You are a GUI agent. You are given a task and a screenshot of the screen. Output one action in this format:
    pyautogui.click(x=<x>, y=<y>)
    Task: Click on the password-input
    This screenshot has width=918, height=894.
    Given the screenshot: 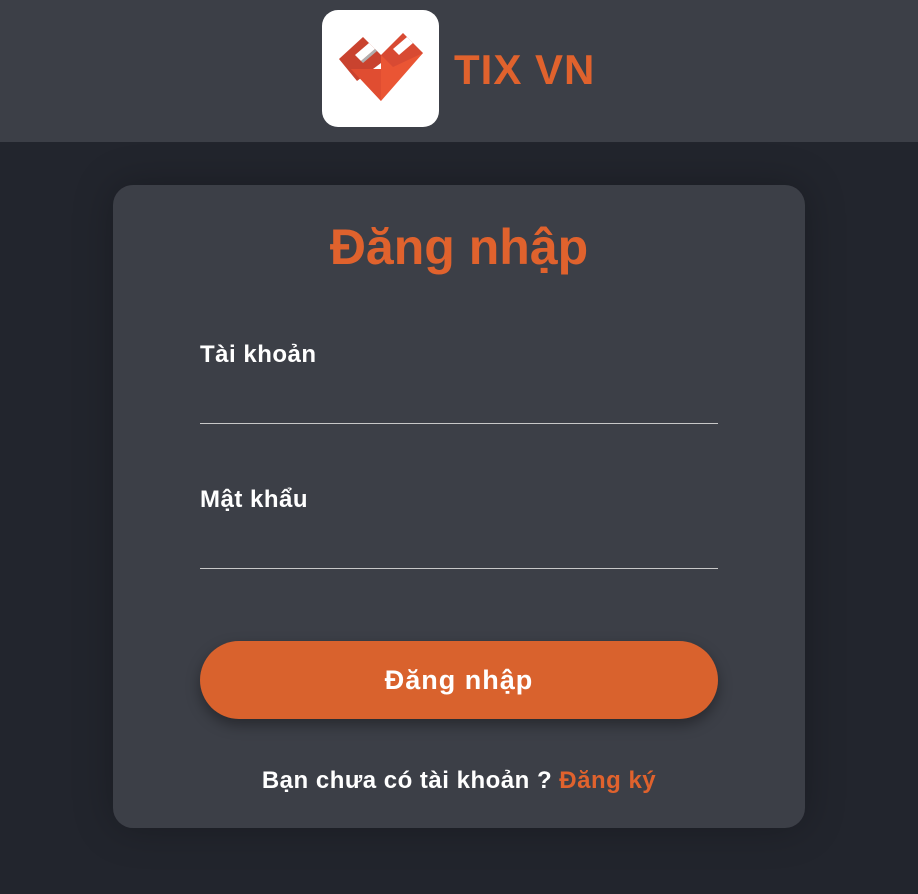 What is the action you would take?
    pyautogui.click(x=459, y=549)
    